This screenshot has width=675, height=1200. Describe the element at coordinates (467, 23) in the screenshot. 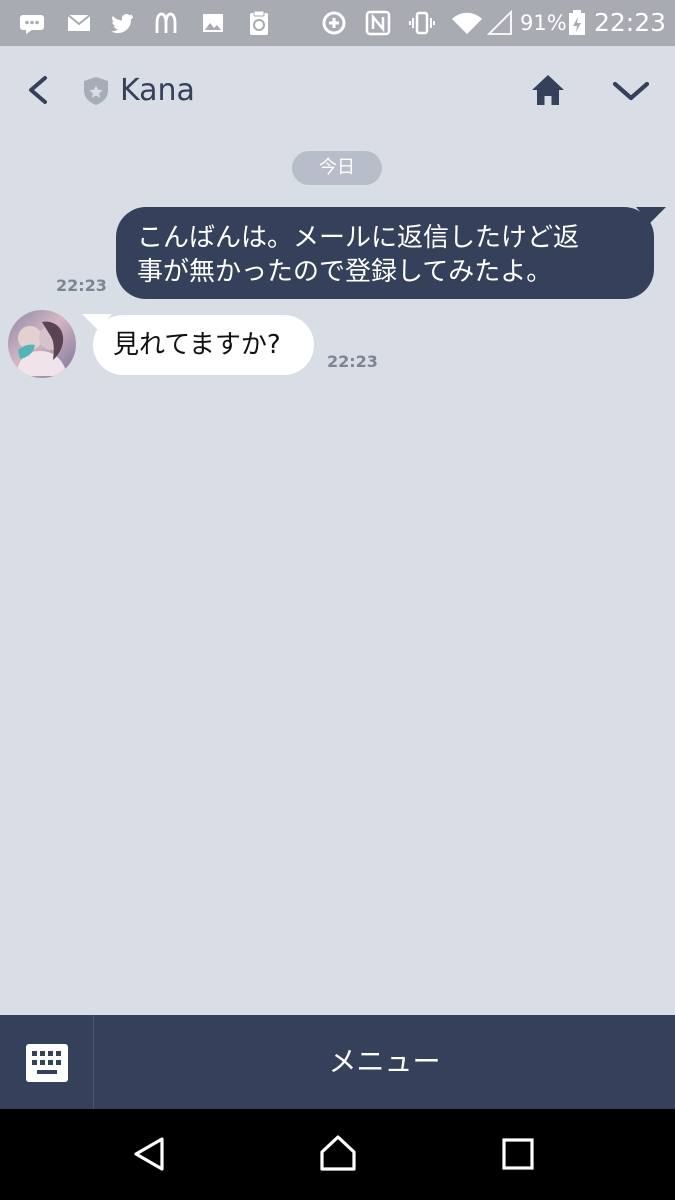

I see `wifi-icon` at that location.